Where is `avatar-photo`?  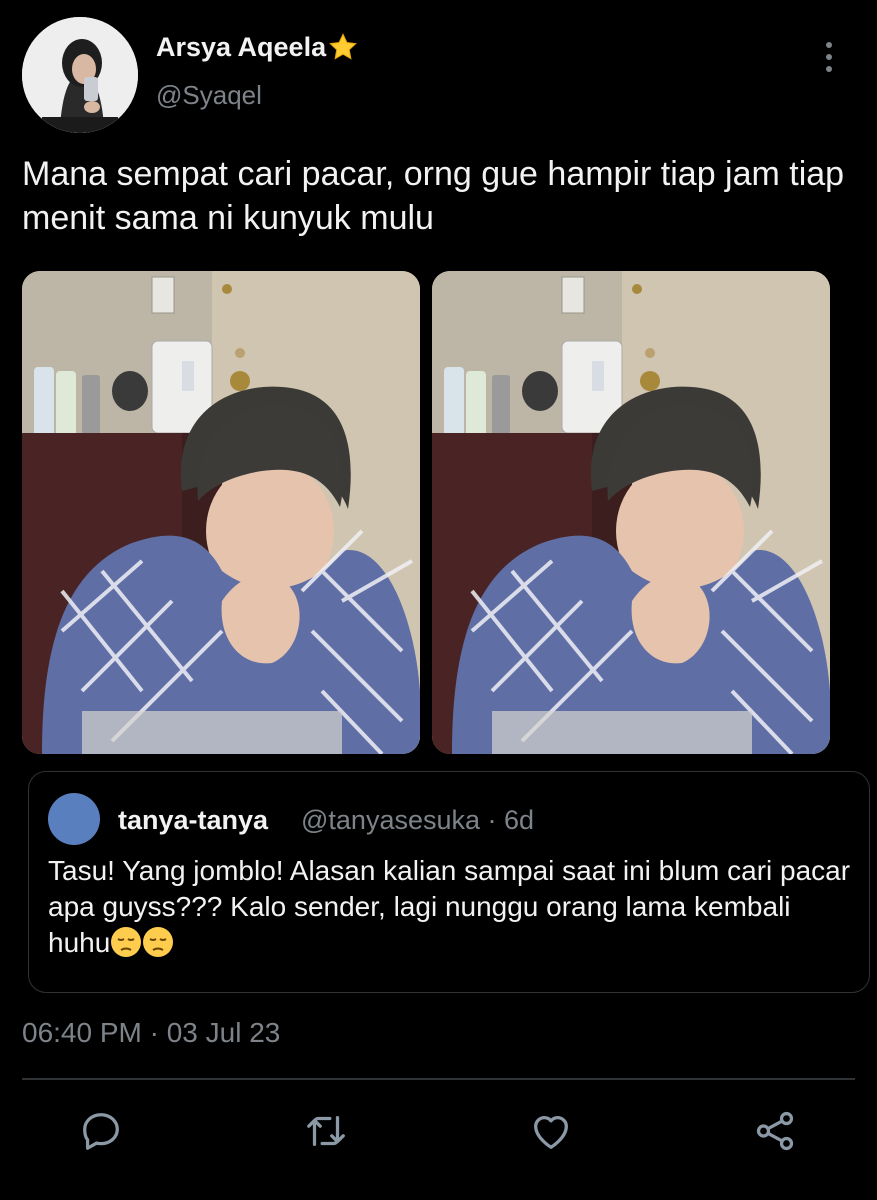
avatar-photo is located at coordinates (80, 75).